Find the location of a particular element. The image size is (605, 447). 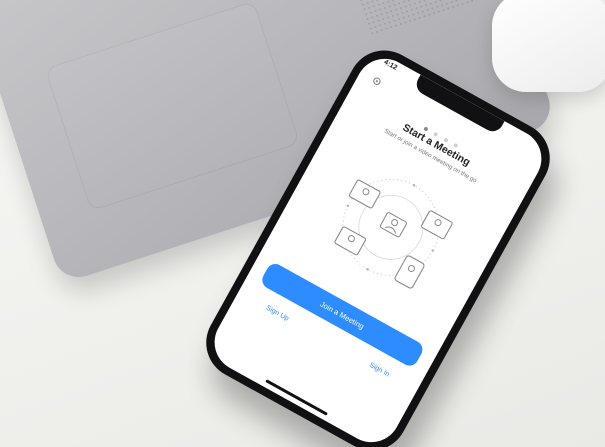

earbuds-case is located at coordinates (548, 46).